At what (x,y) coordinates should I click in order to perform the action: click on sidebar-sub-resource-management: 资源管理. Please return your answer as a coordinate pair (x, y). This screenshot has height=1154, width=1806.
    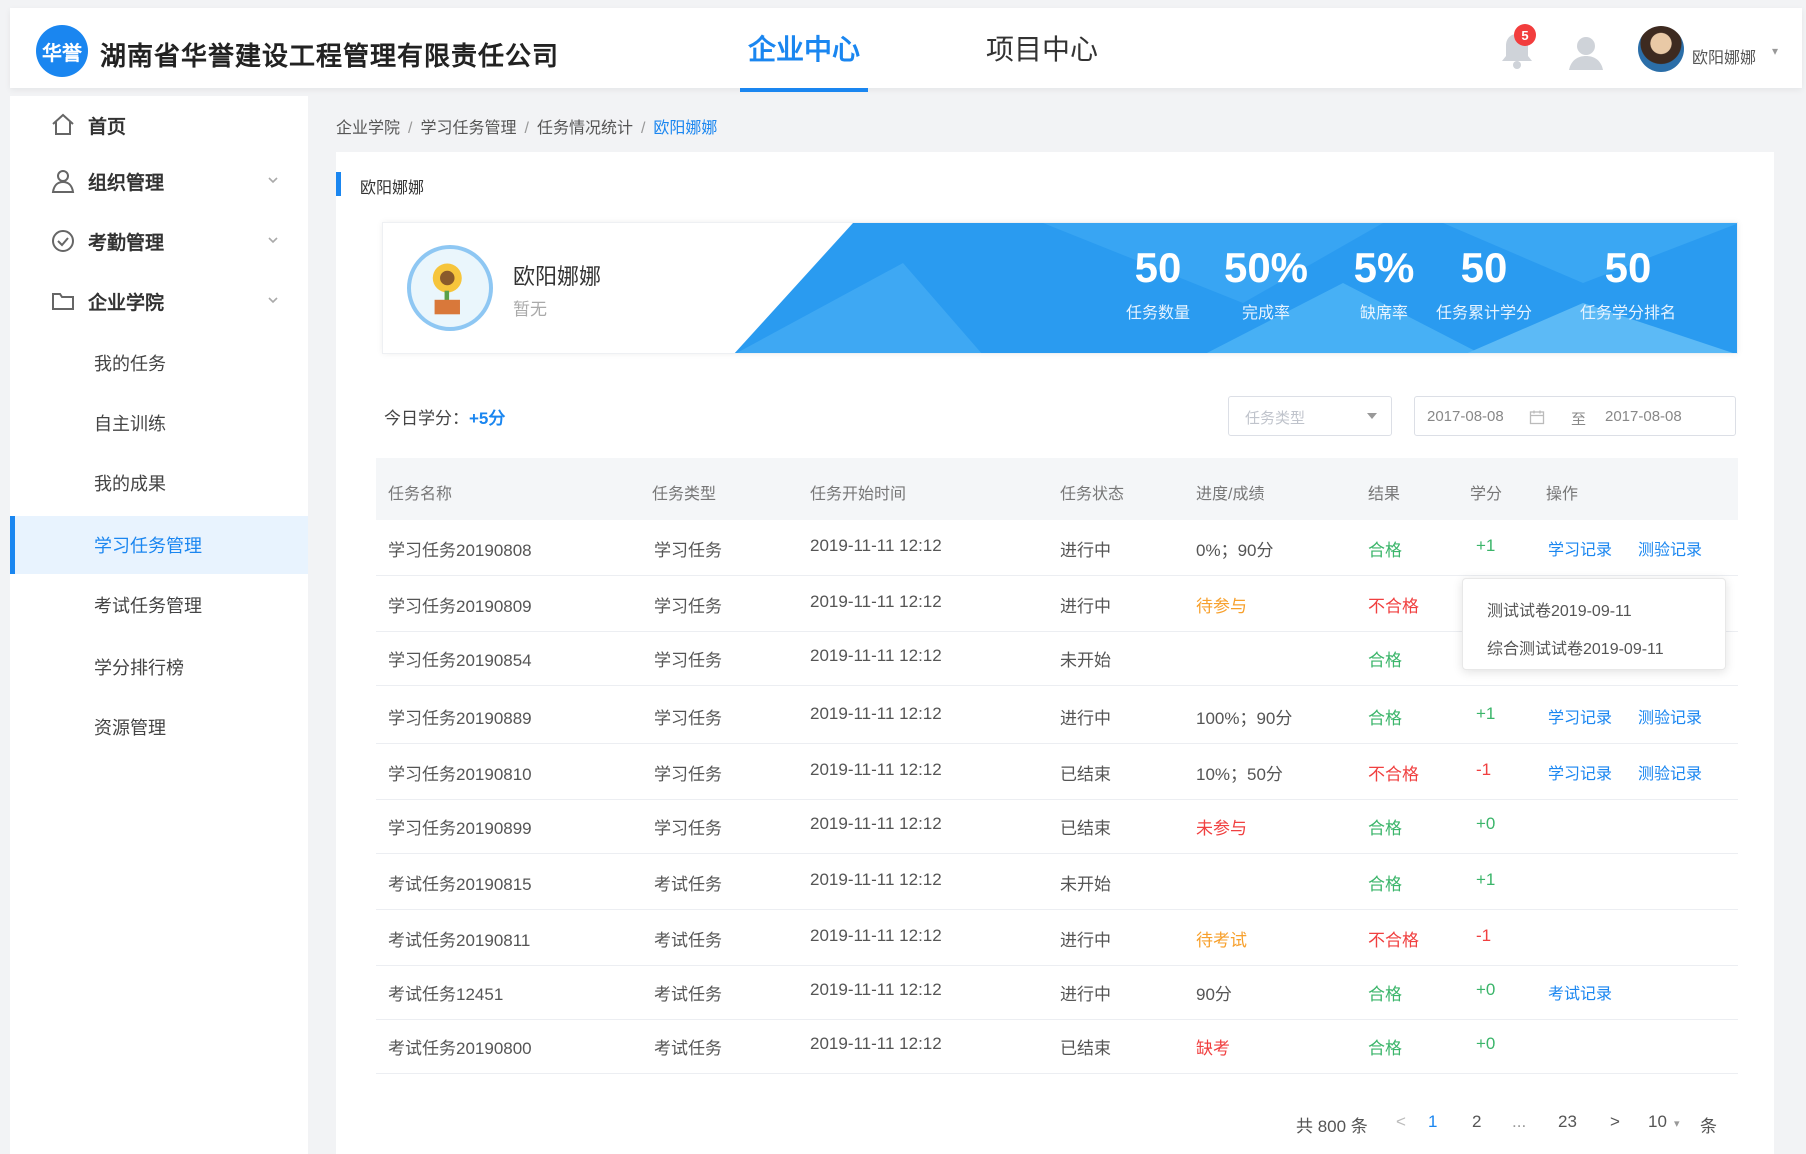
    Looking at the image, I should click on (159, 727).